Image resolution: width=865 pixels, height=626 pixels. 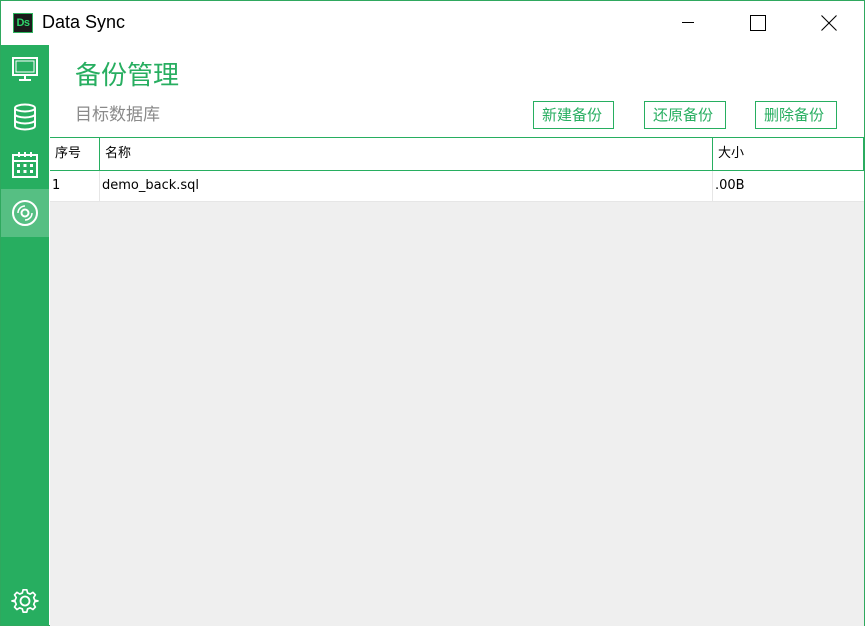 What do you see at coordinates (117, 115) in the screenshot?
I see `page-subtitle: 目标数据库` at bounding box center [117, 115].